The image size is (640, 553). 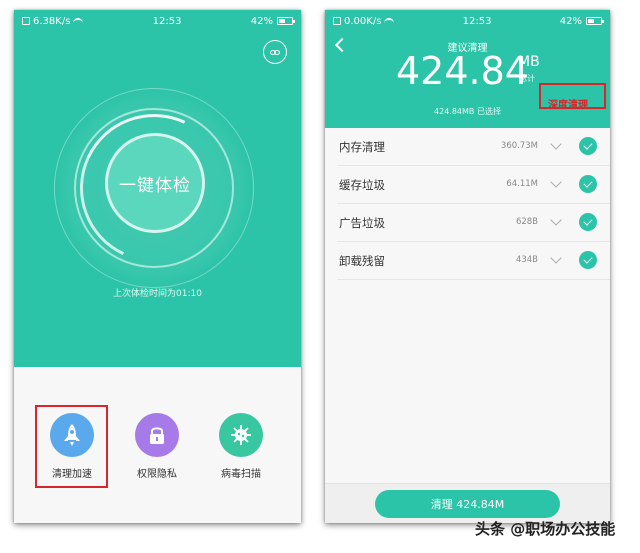 What do you see at coordinates (71, 446) in the screenshot?
I see `highlight-box-clean` at bounding box center [71, 446].